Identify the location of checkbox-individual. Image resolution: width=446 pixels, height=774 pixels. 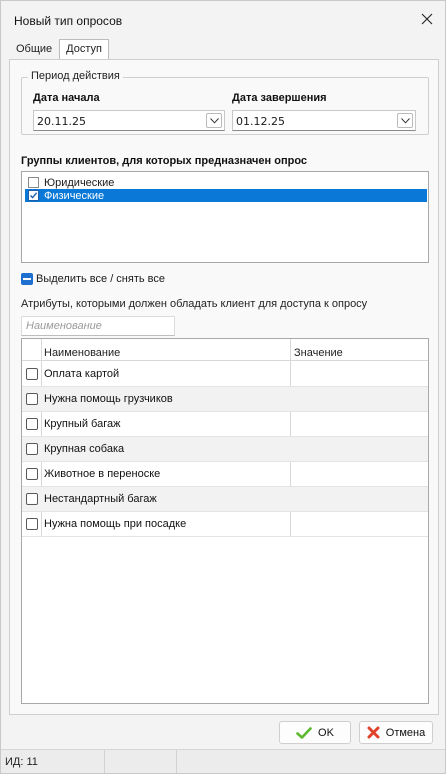
(33, 195).